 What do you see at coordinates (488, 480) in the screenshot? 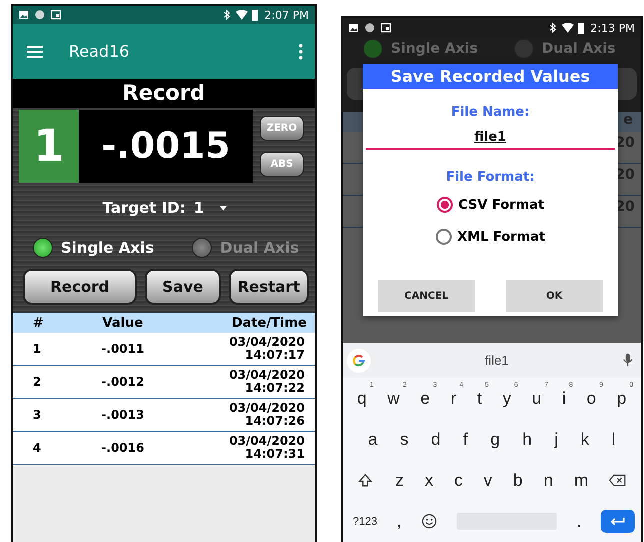
I see `keyboard-key: v` at bounding box center [488, 480].